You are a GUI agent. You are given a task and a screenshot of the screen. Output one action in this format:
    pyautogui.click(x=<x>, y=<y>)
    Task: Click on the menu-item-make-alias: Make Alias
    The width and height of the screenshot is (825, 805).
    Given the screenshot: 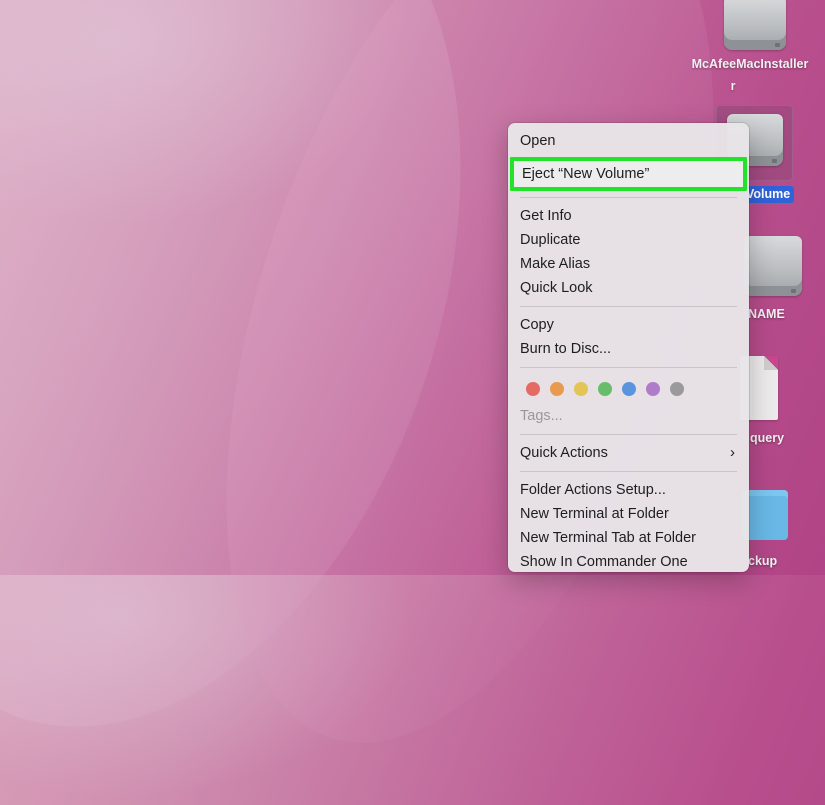 What is the action you would take?
    pyautogui.click(x=628, y=264)
    